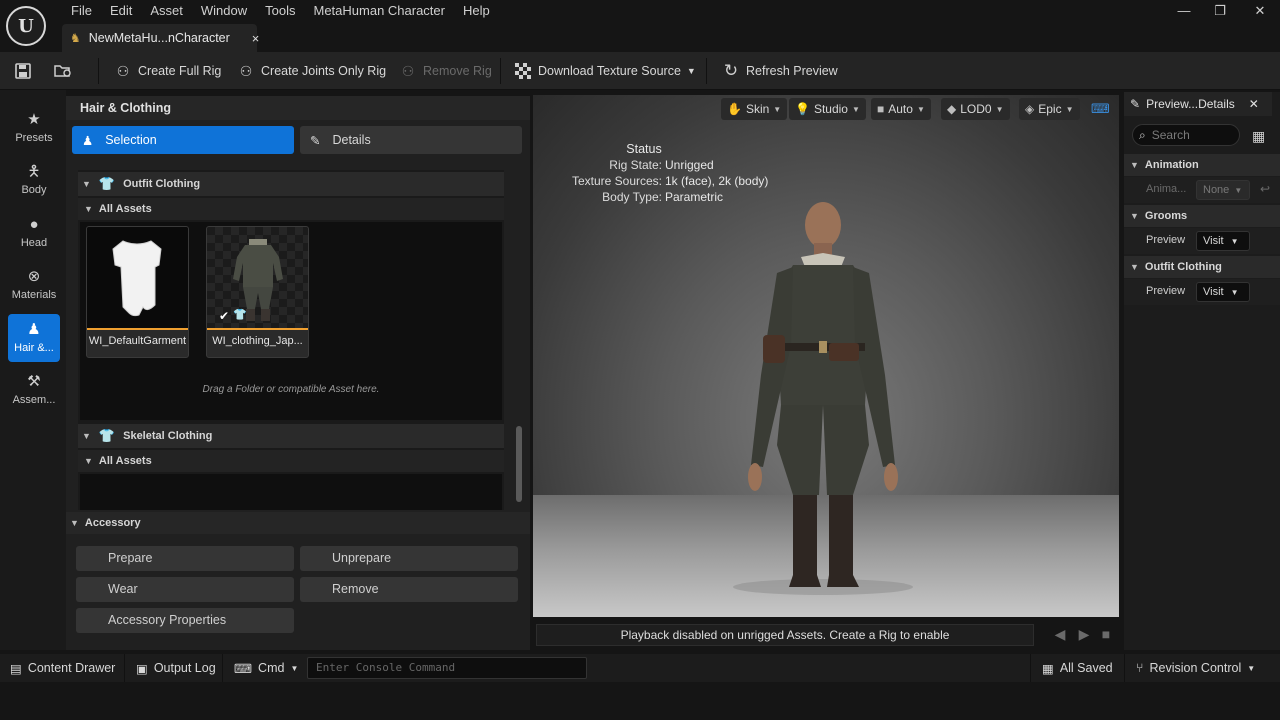 The height and width of the screenshot is (720, 1280). Describe the element at coordinates (1202, 267) in the screenshot. I see `outfit-clothing-category: ▼ Outfit Clothing` at that location.